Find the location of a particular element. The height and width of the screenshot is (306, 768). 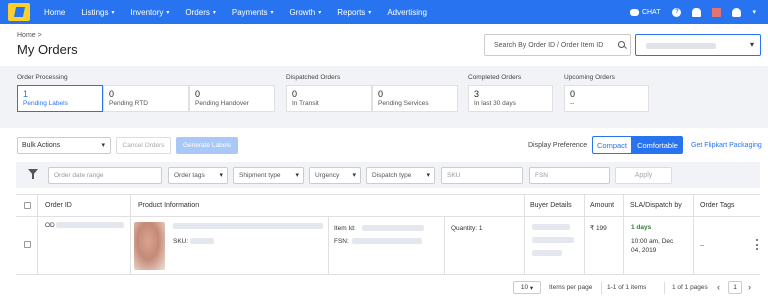

previous-page-icon: ‹ is located at coordinates (718, 287).